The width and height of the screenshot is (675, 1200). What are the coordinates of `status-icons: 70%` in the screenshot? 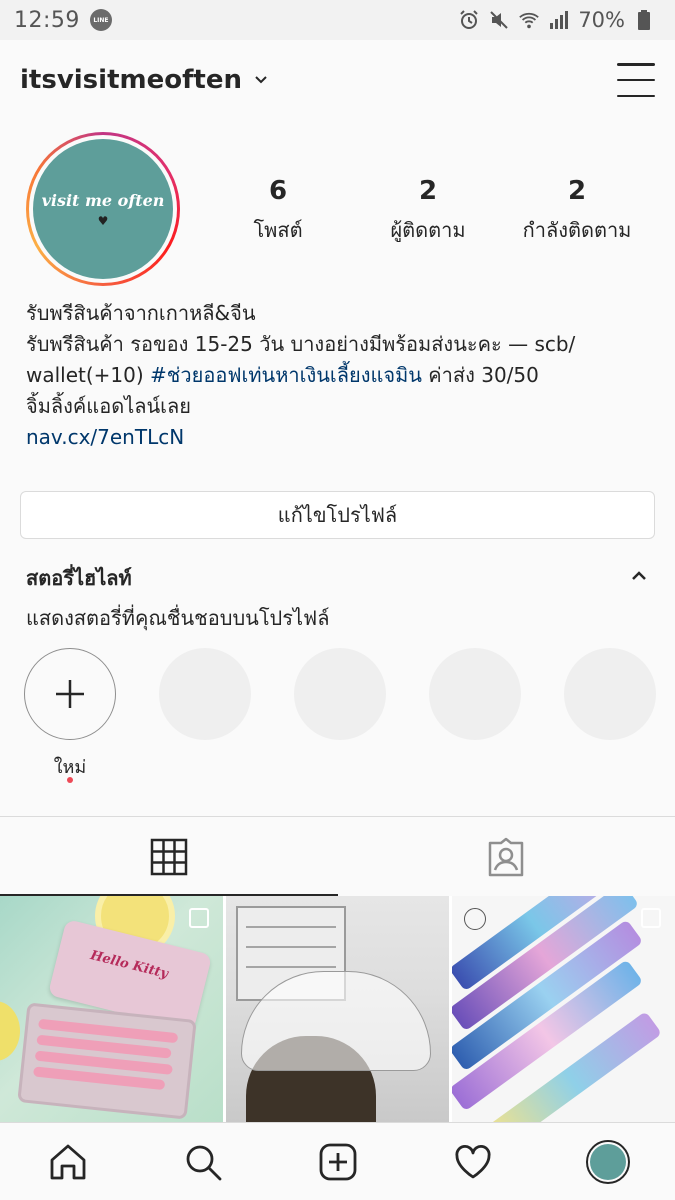 It's located at (556, 20).